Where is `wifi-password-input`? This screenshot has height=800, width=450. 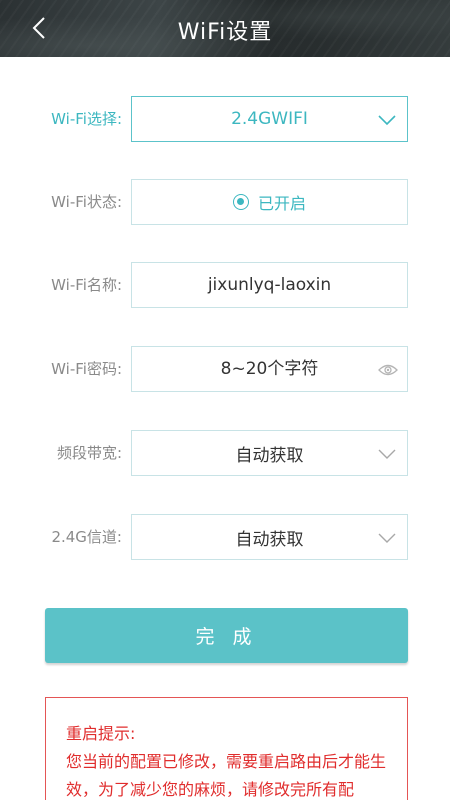
wifi-password-input is located at coordinates (269, 369).